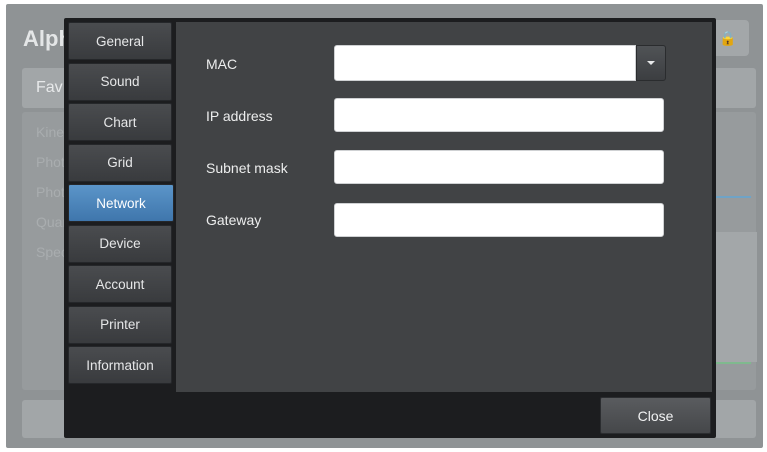  What do you see at coordinates (120, 365) in the screenshot?
I see `tab-information: Information` at bounding box center [120, 365].